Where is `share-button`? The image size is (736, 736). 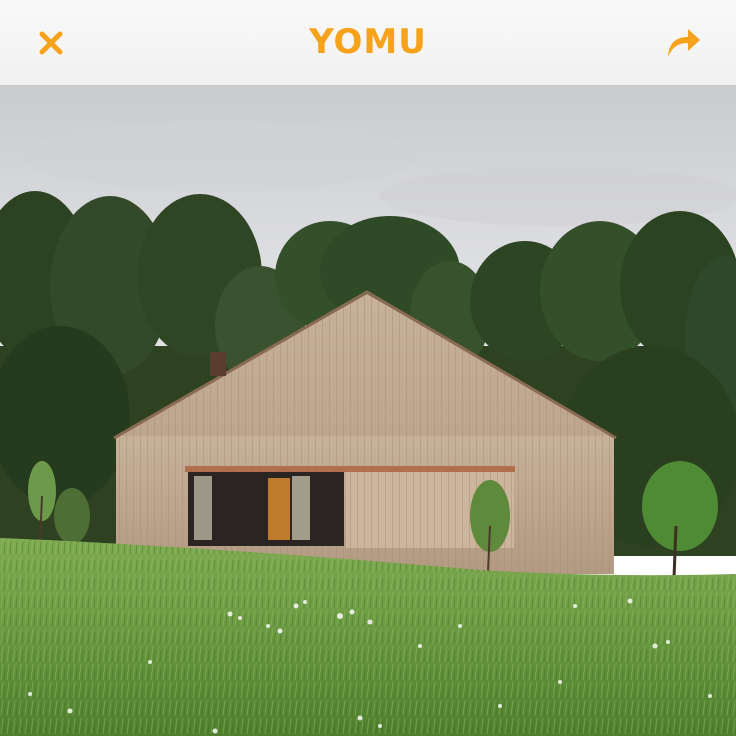
share-button is located at coordinates (683, 42).